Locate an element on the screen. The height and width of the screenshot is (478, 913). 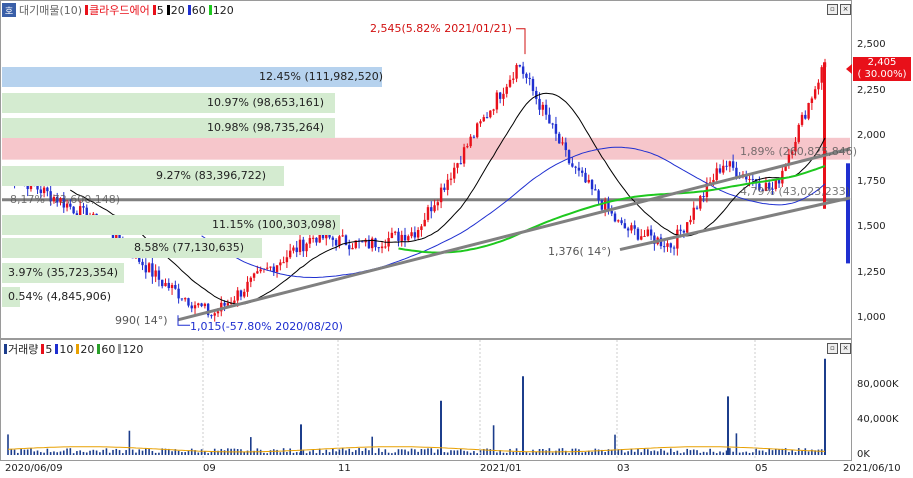
volume-pane-controls: ▫ × is located at coordinates (839, 348).